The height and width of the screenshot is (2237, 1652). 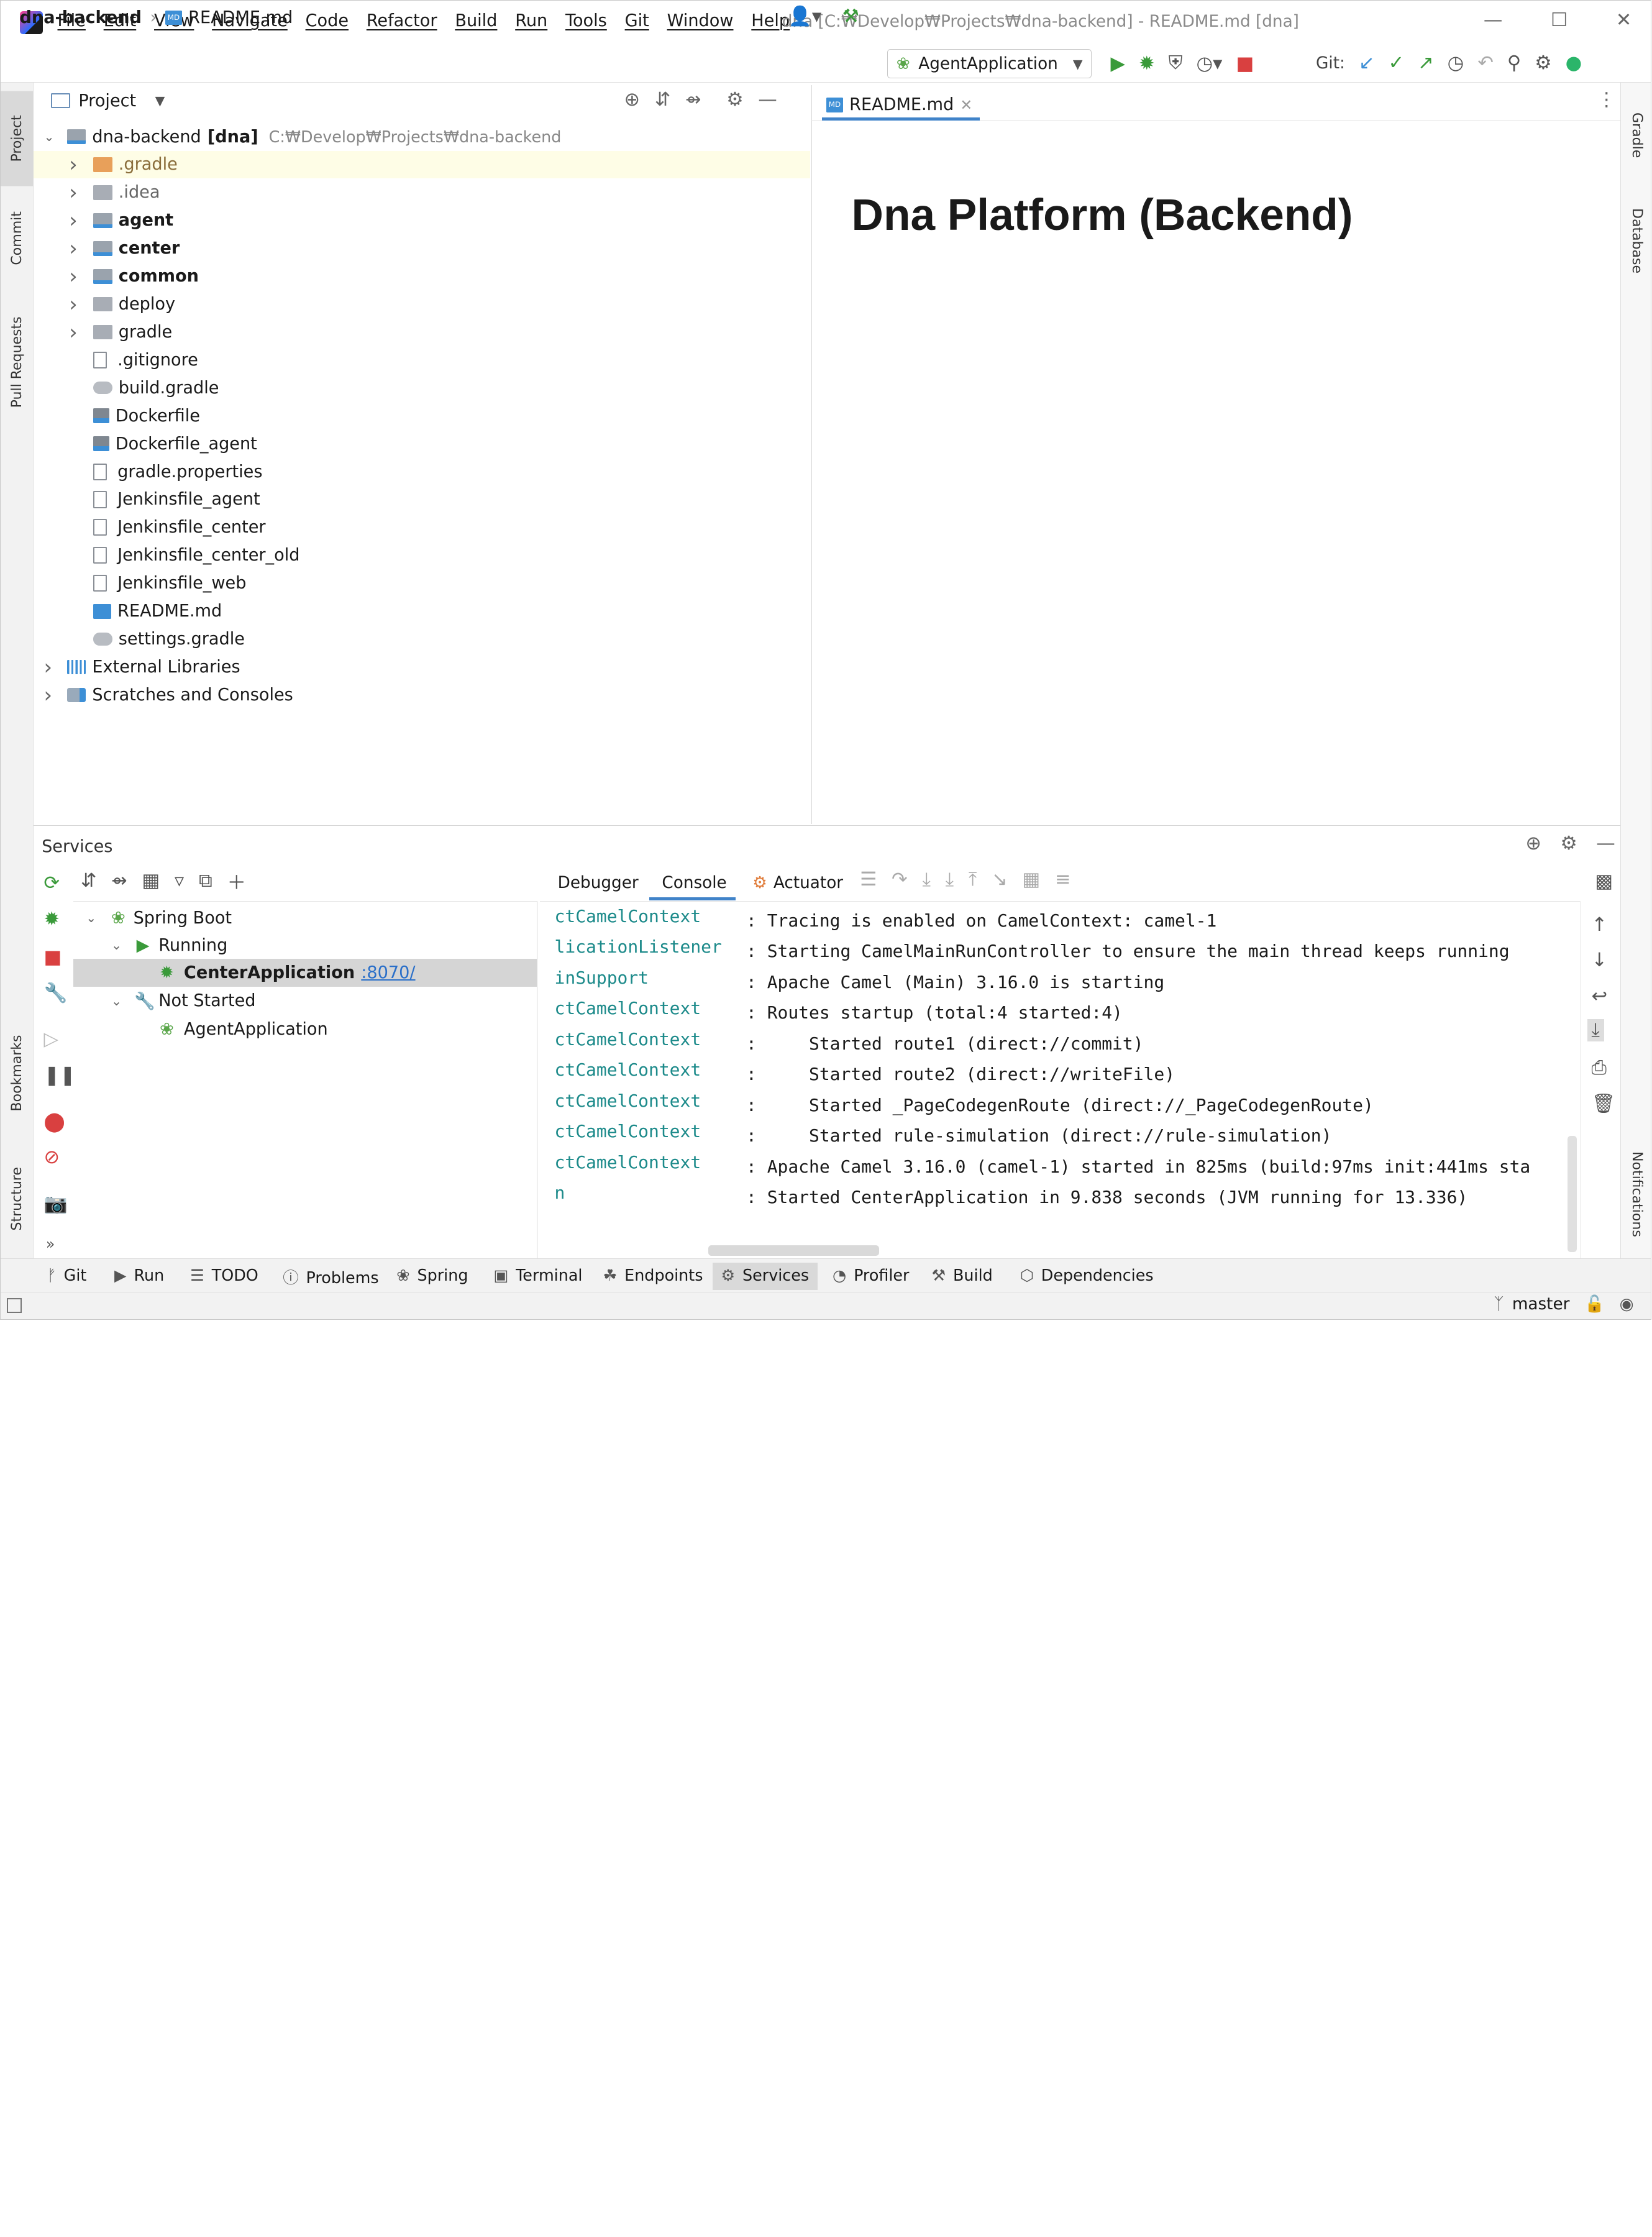 I want to click on menu-refactor: Refactor, so click(x=402, y=21).